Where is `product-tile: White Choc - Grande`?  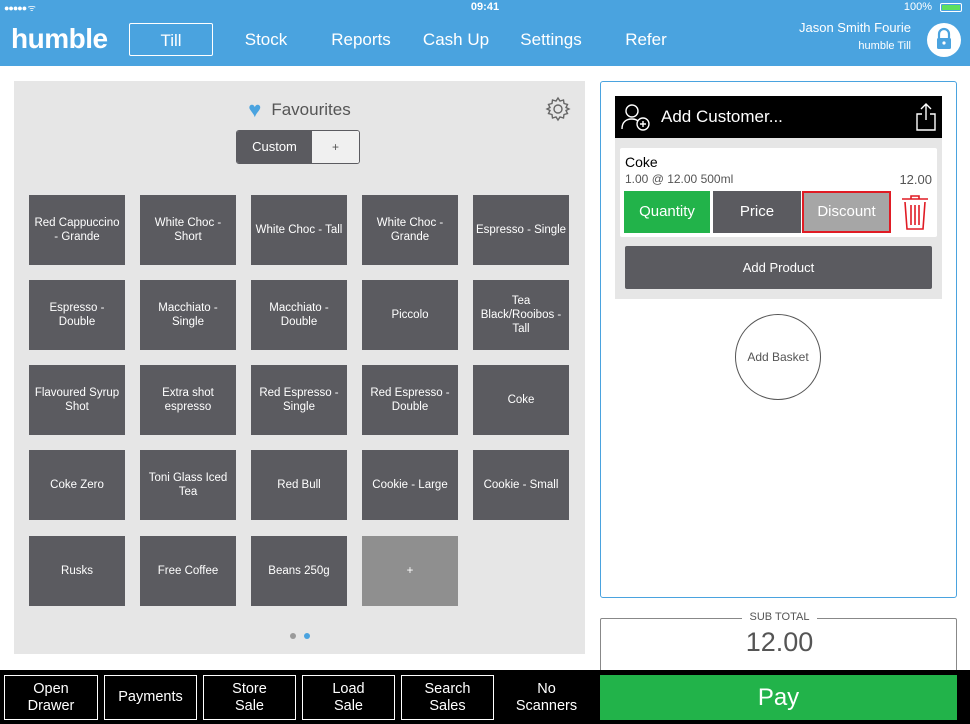 product-tile: White Choc - Grande is located at coordinates (410, 230).